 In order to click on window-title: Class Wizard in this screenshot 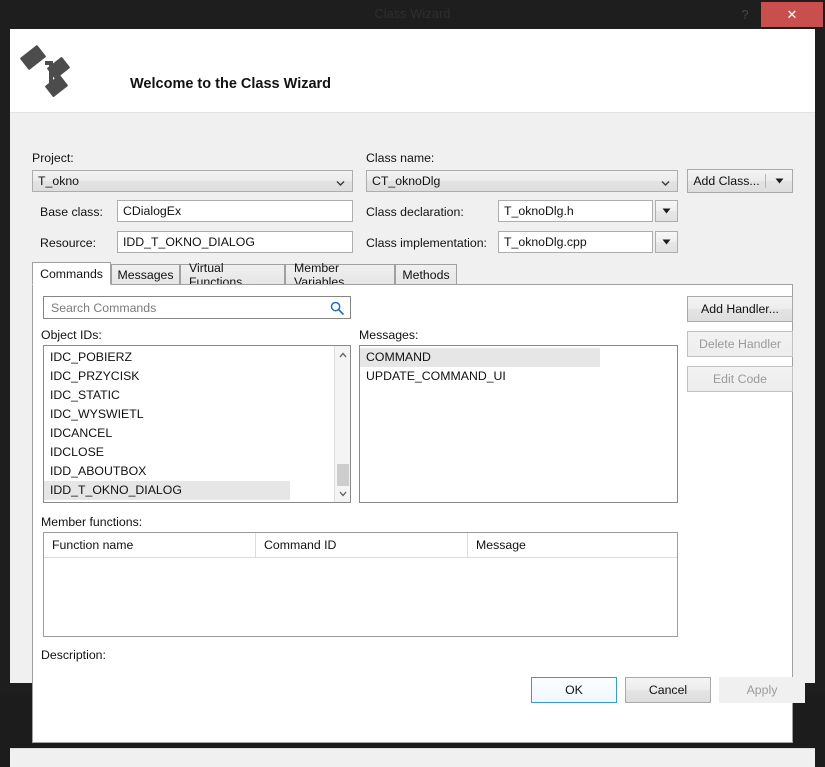, I will do `click(412, 14)`.